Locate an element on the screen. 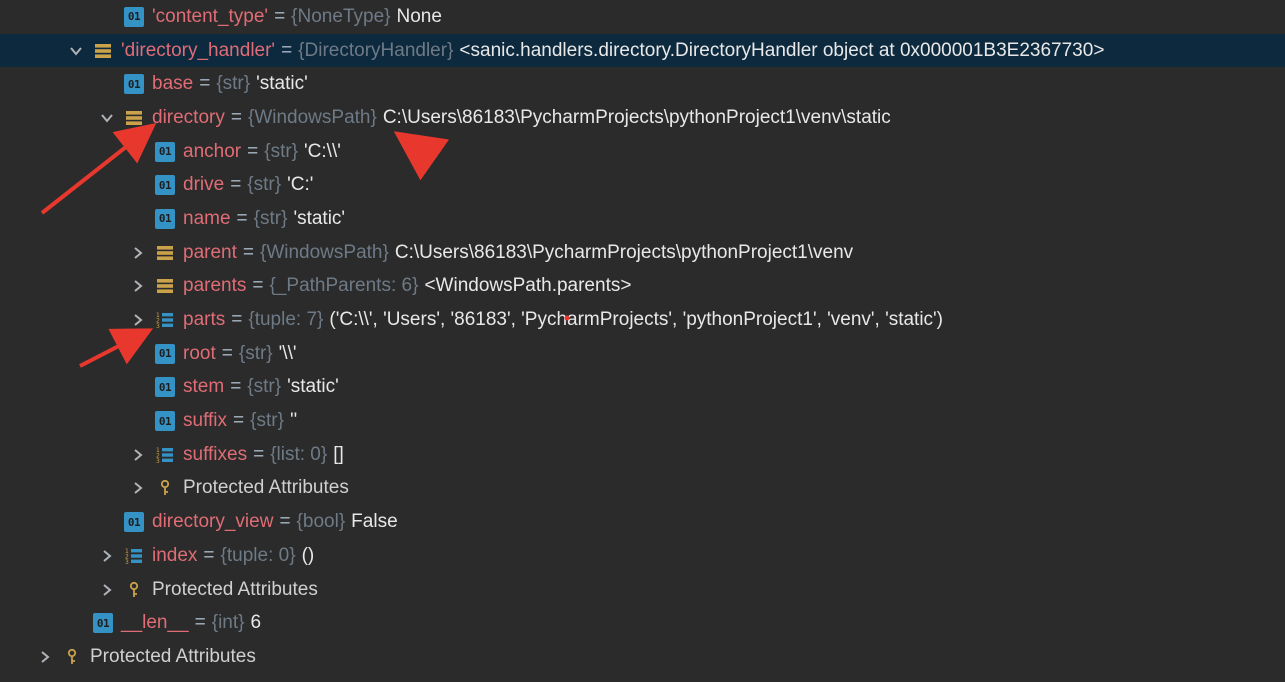  variable-name: 'content_type' is located at coordinates (210, 16).